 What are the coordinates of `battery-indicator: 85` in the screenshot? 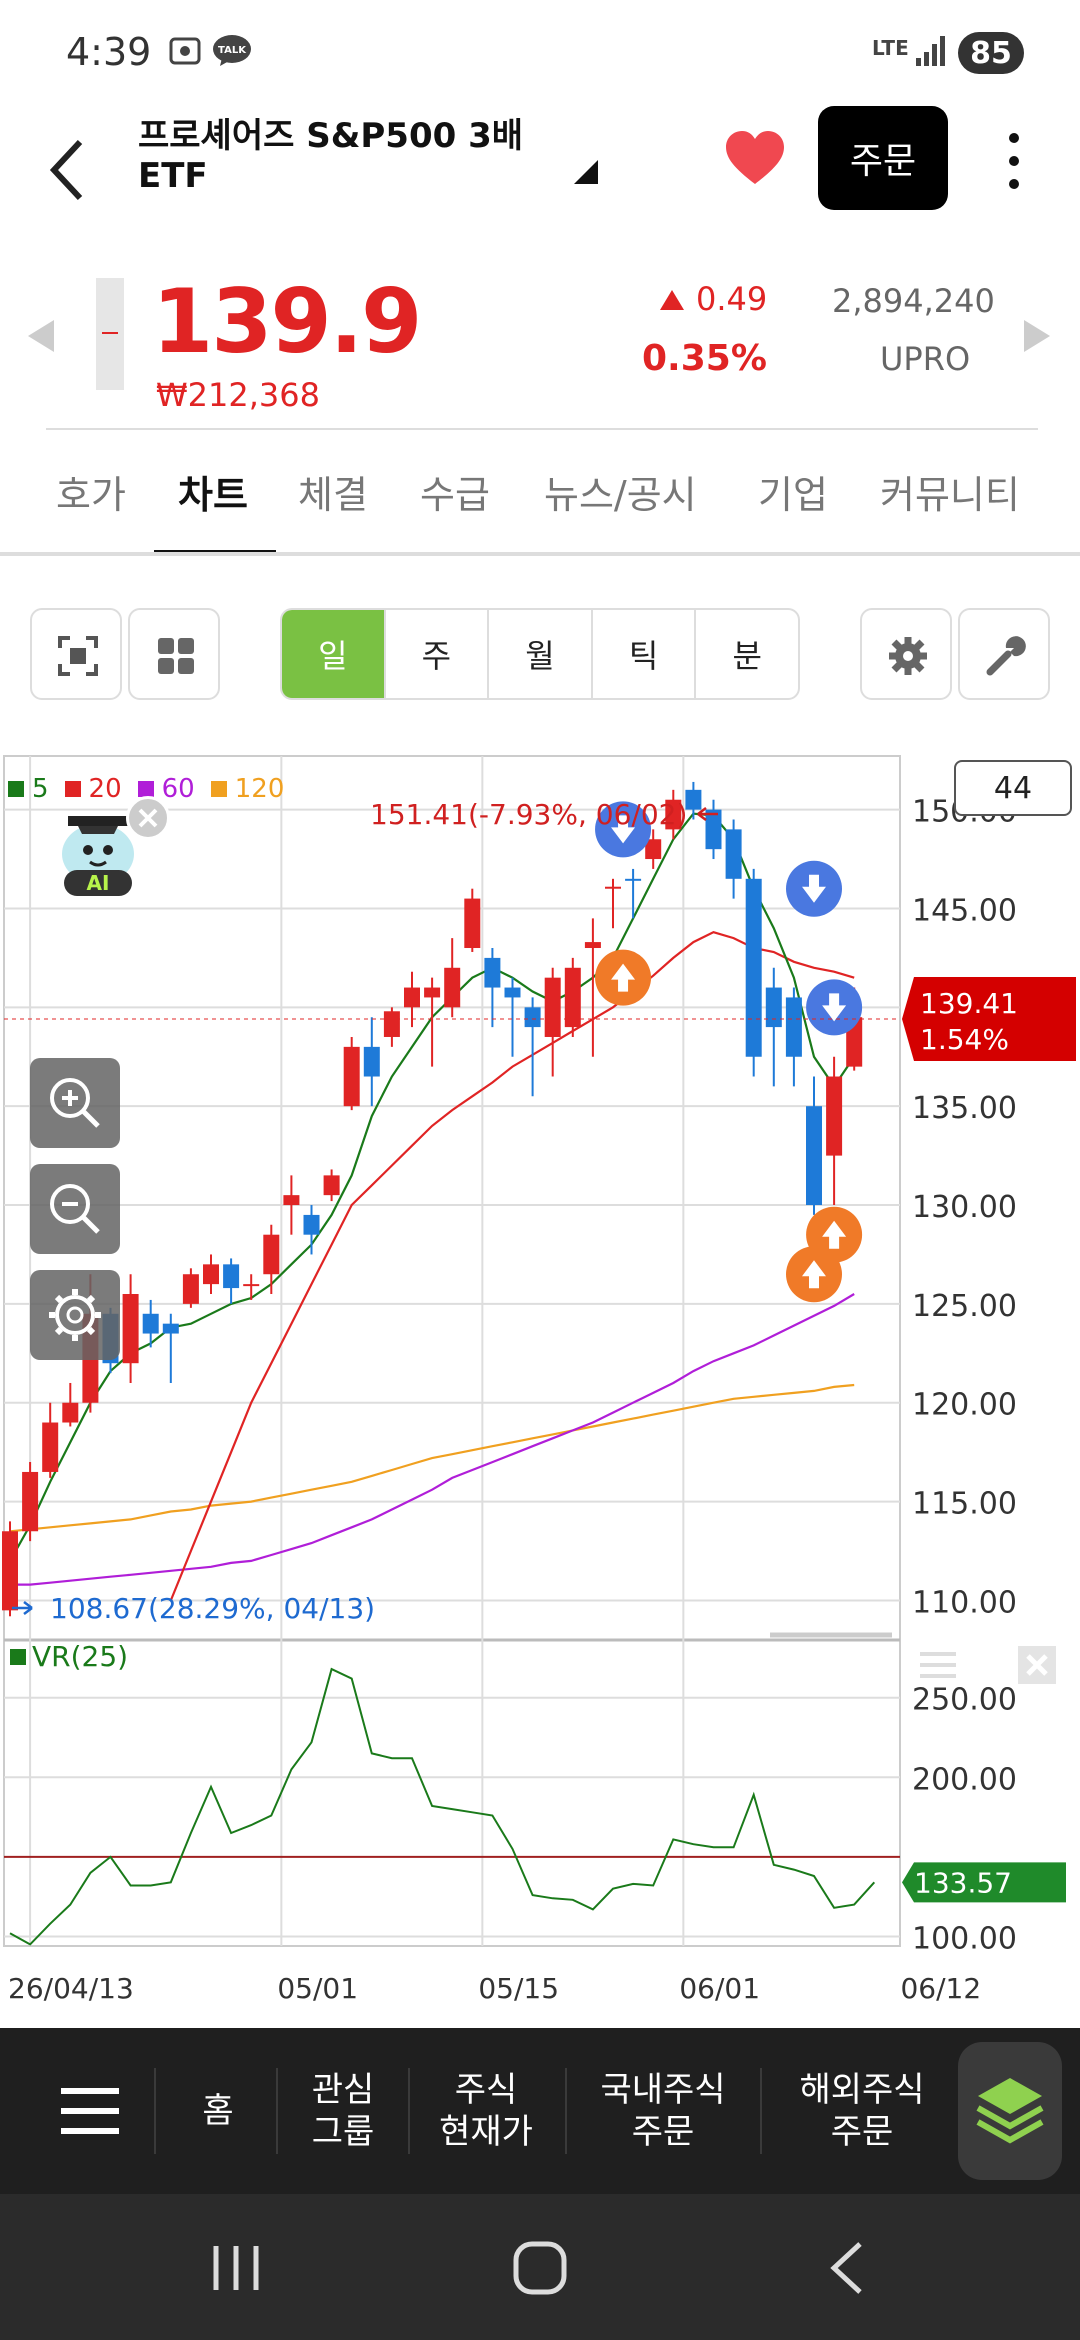 It's located at (991, 53).